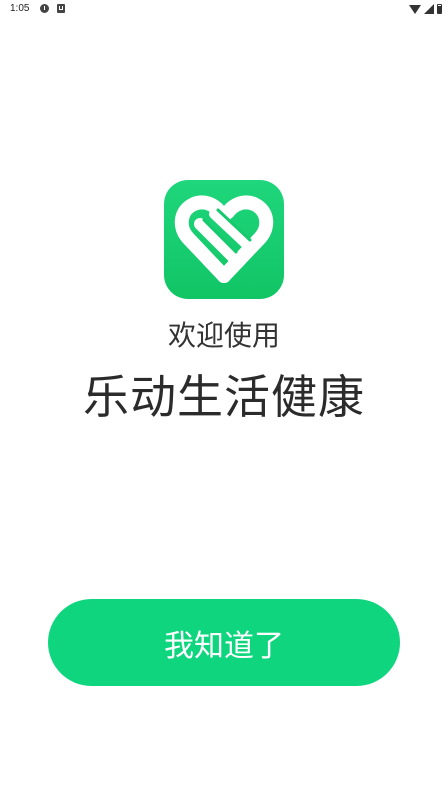  What do you see at coordinates (61, 8) in the screenshot?
I see `a-notification-icon` at bounding box center [61, 8].